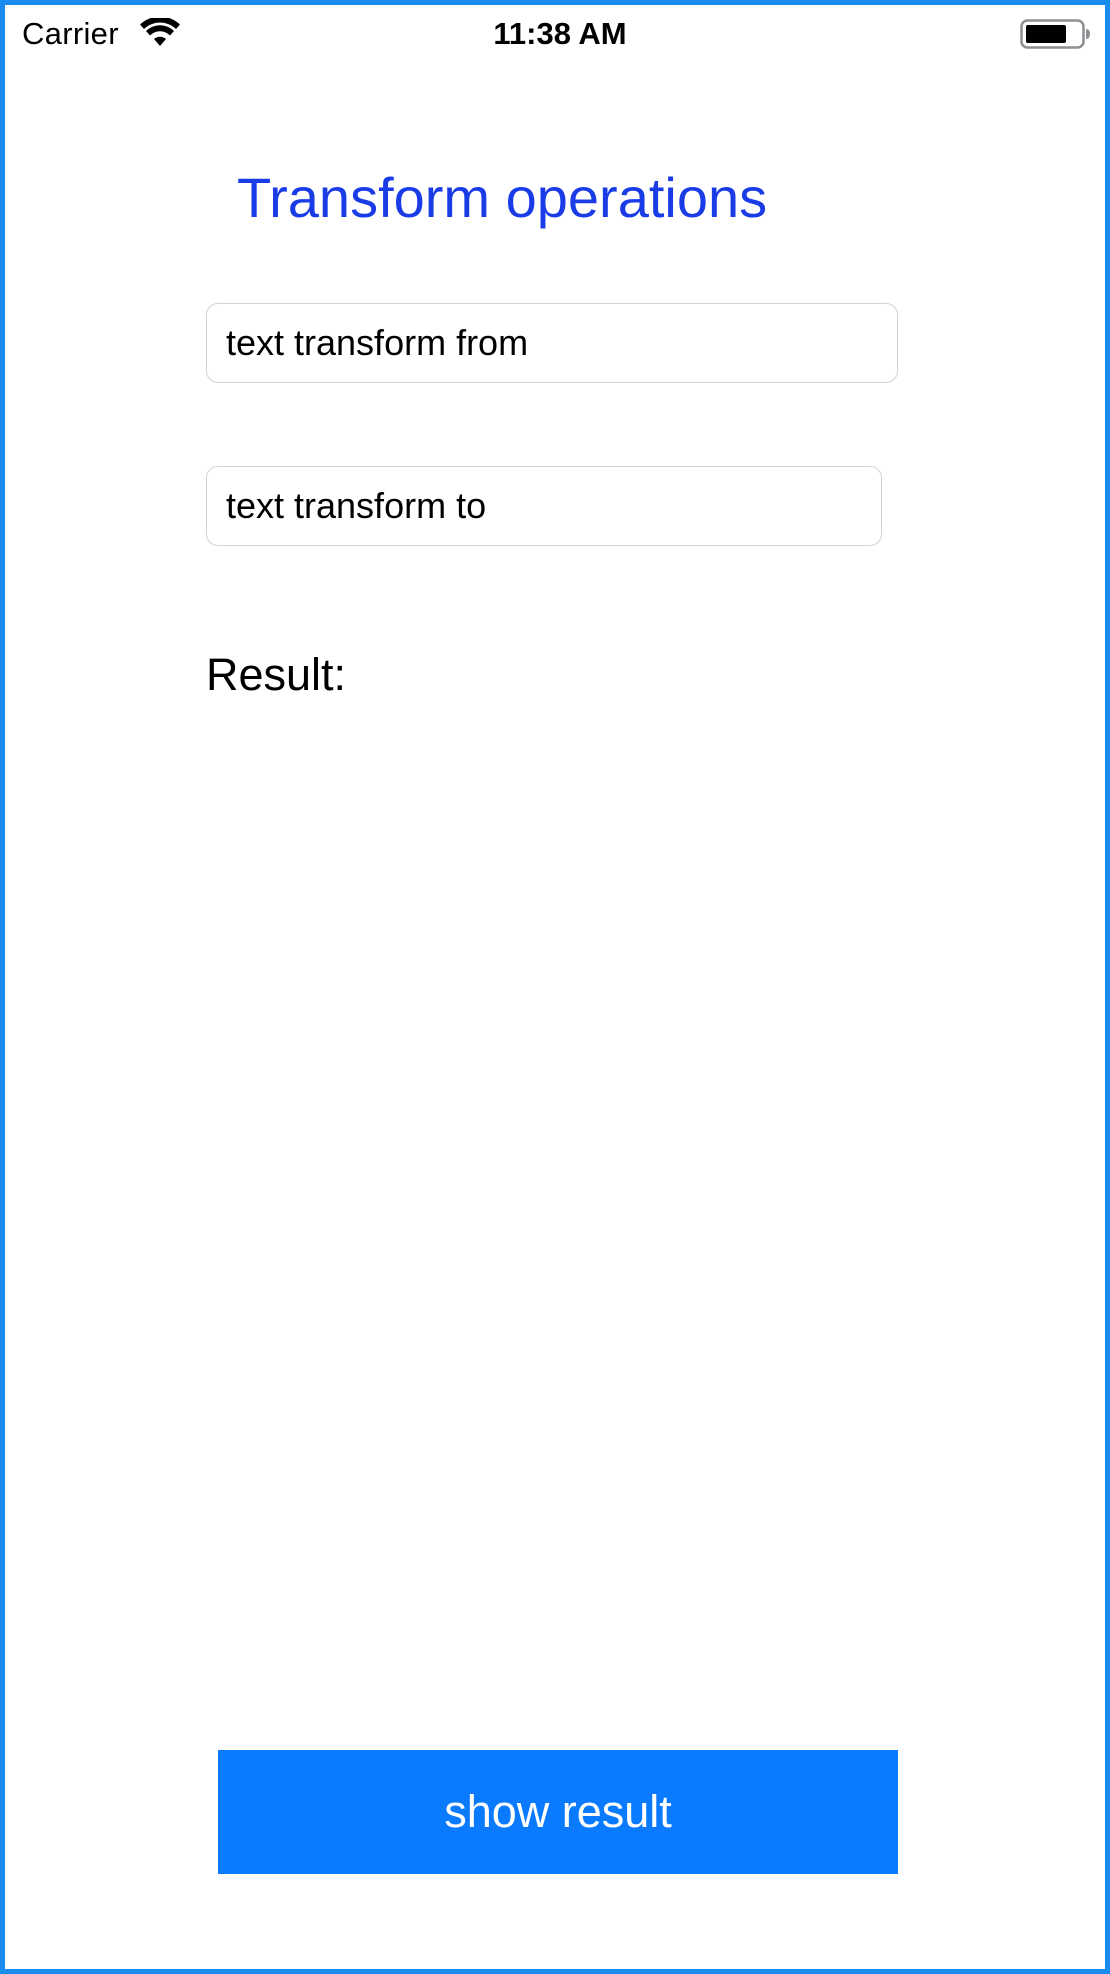 The image size is (1110, 1974). I want to click on show-result-button: show result, so click(558, 1812).